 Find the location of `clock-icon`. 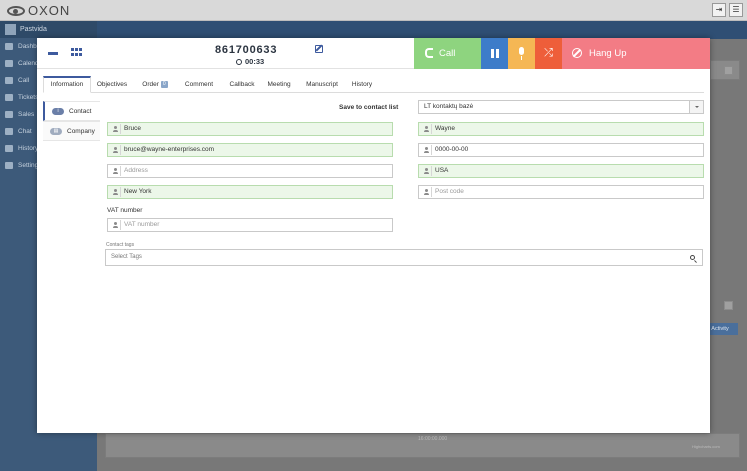

clock-icon is located at coordinates (239, 61).